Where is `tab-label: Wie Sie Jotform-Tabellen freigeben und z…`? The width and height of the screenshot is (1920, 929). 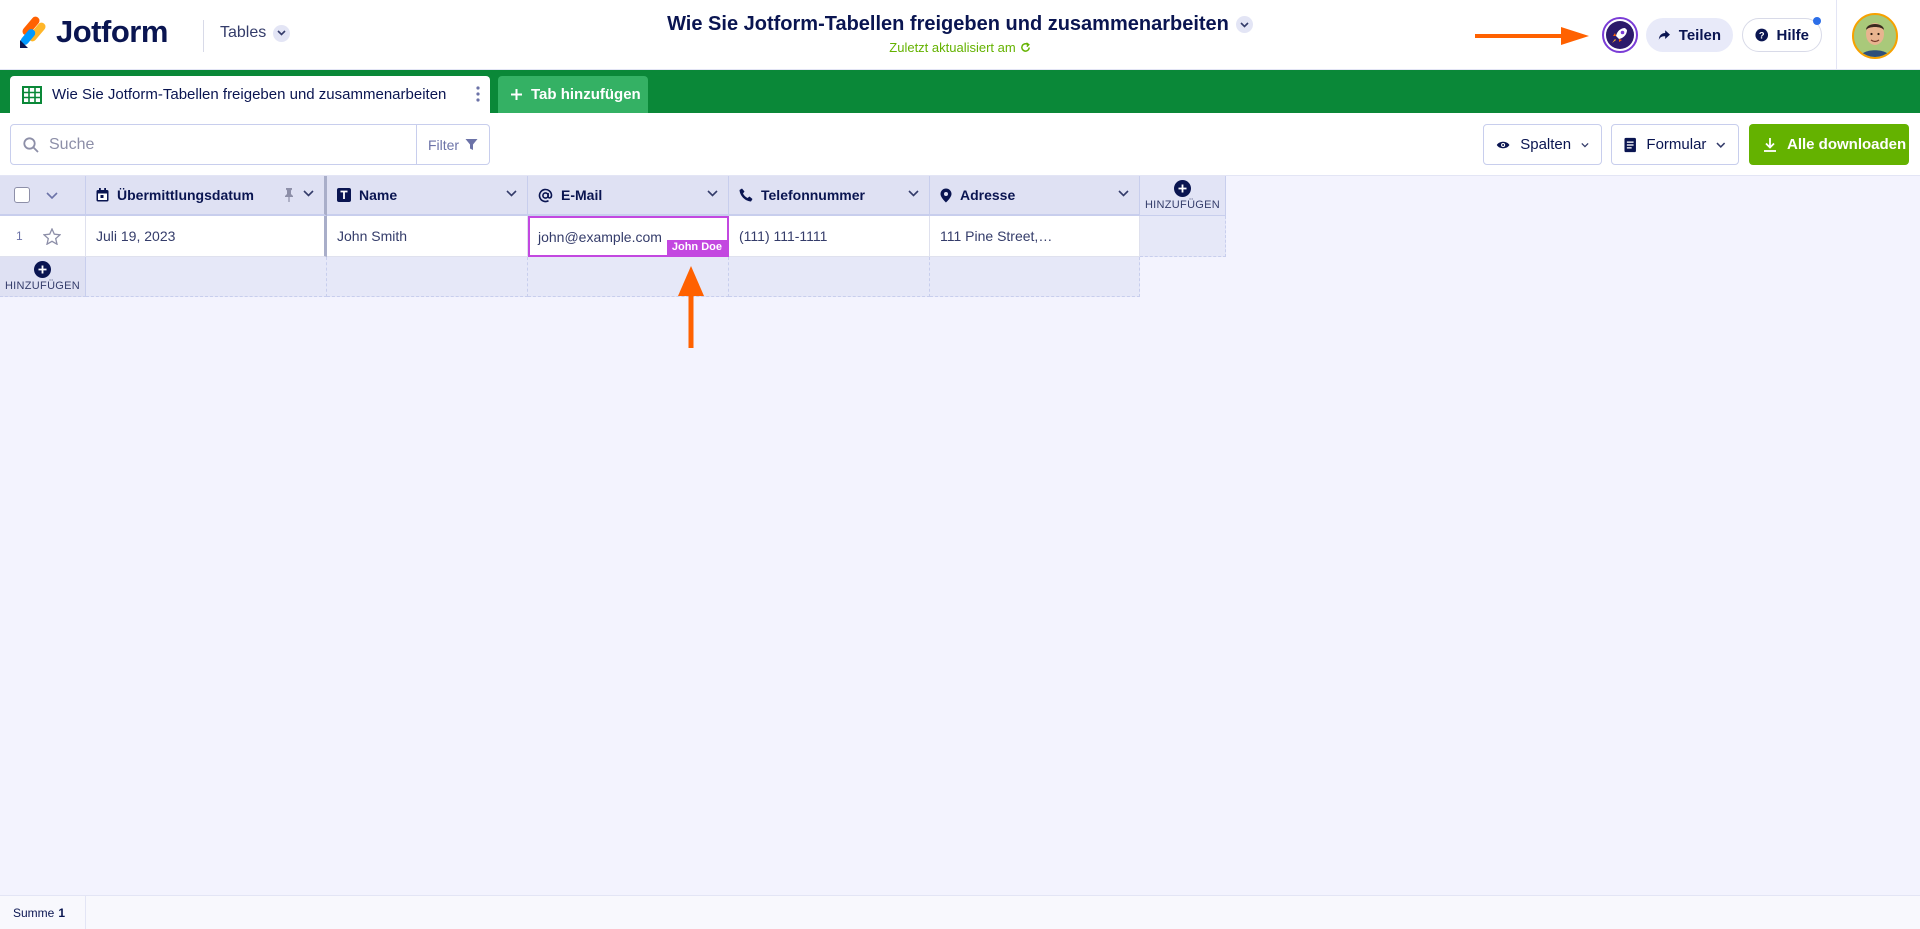 tab-label: Wie Sie Jotform-Tabellen freigeben und z… is located at coordinates (249, 94).